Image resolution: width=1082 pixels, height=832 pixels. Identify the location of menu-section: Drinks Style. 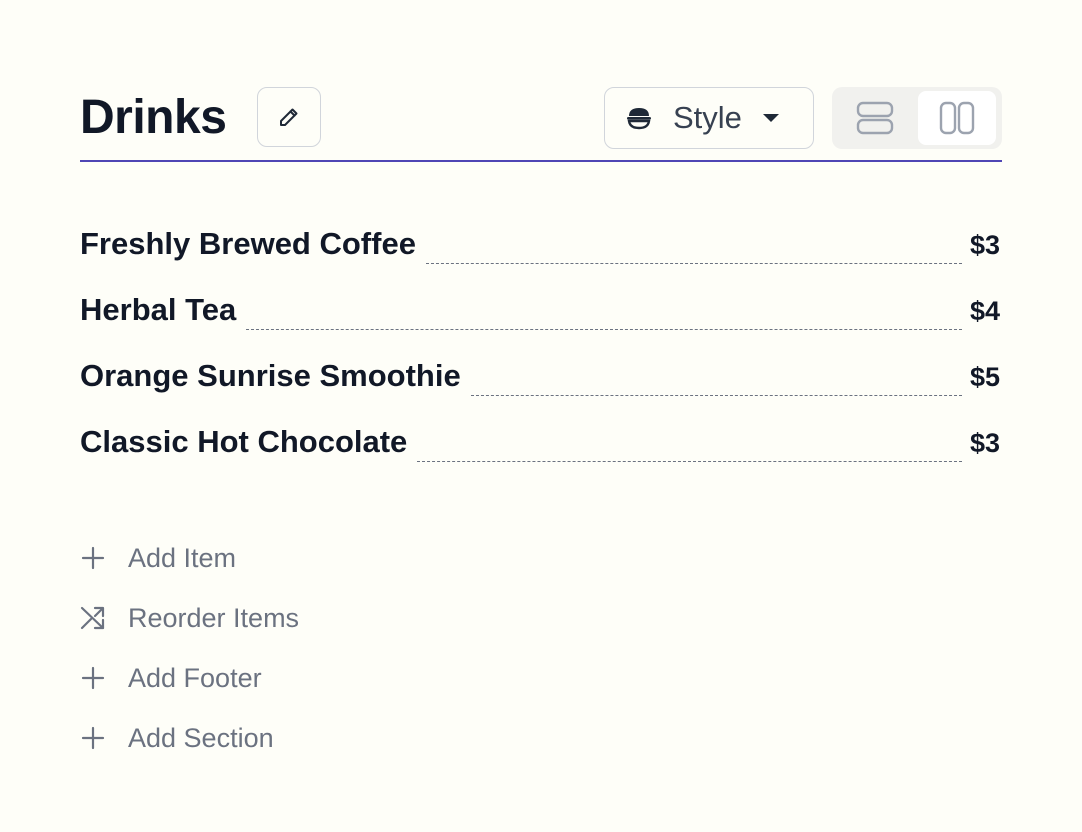
(541, 124).